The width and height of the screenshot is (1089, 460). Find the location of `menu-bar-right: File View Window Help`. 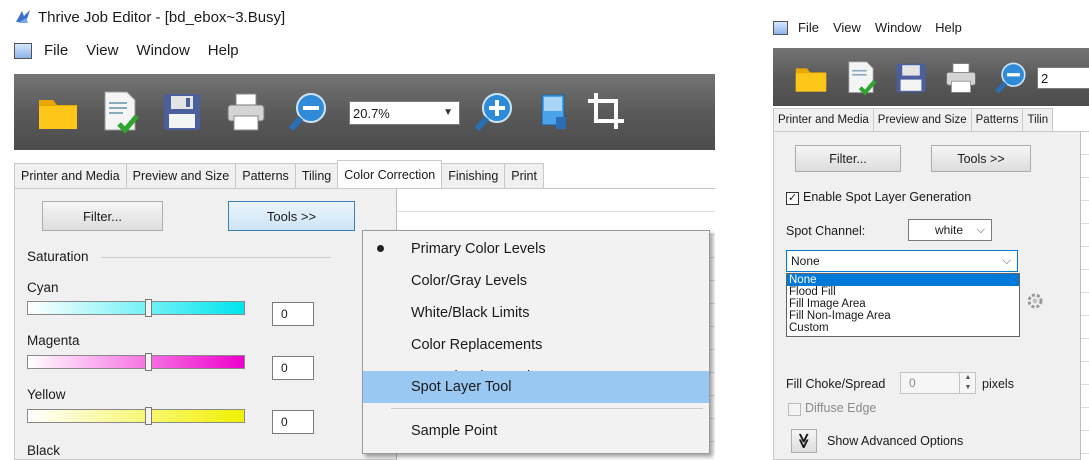

menu-bar-right: File View Window Help is located at coordinates (876, 27).